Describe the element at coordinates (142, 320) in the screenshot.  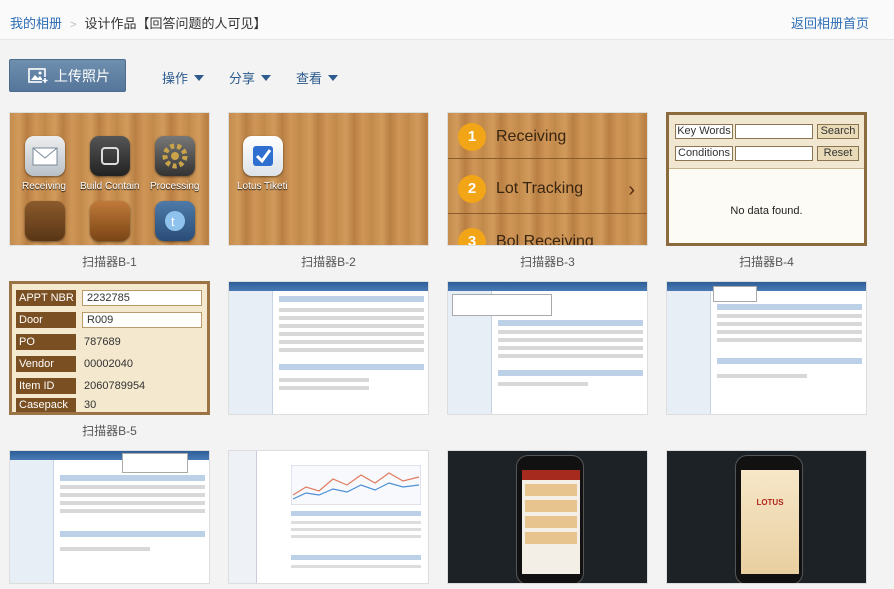
I see `form-value: R009` at that location.